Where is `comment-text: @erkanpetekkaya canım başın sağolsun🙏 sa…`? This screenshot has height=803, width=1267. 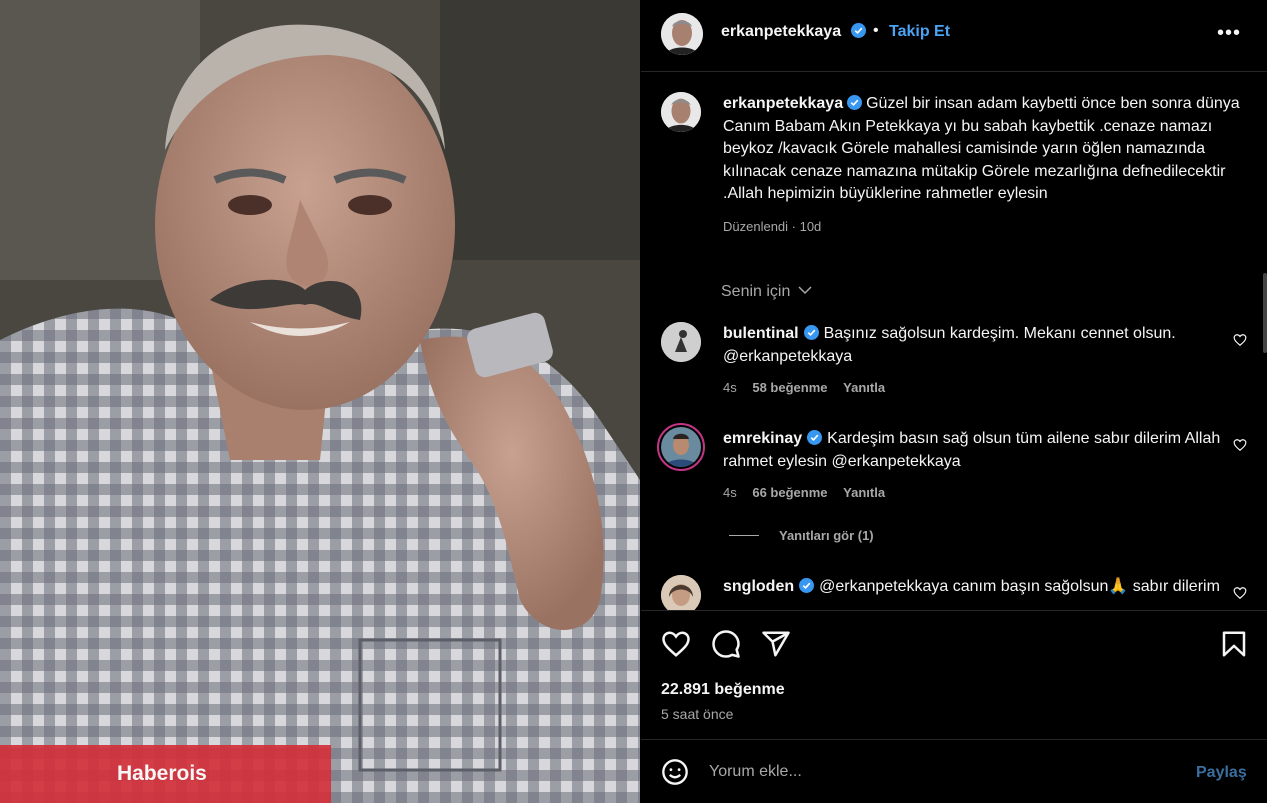
comment-text: @erkanpetekkaya canım başın sağolsun🙏 sa… is located at coordinates (1019, 586).